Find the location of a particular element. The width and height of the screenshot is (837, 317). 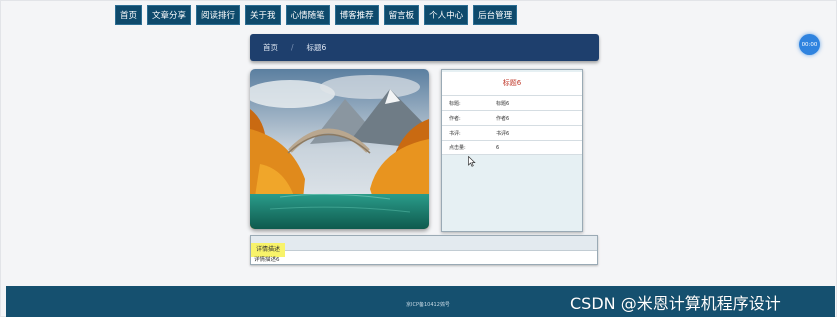

nav-about-button: 关于我 is located at coordinates (263, 15).